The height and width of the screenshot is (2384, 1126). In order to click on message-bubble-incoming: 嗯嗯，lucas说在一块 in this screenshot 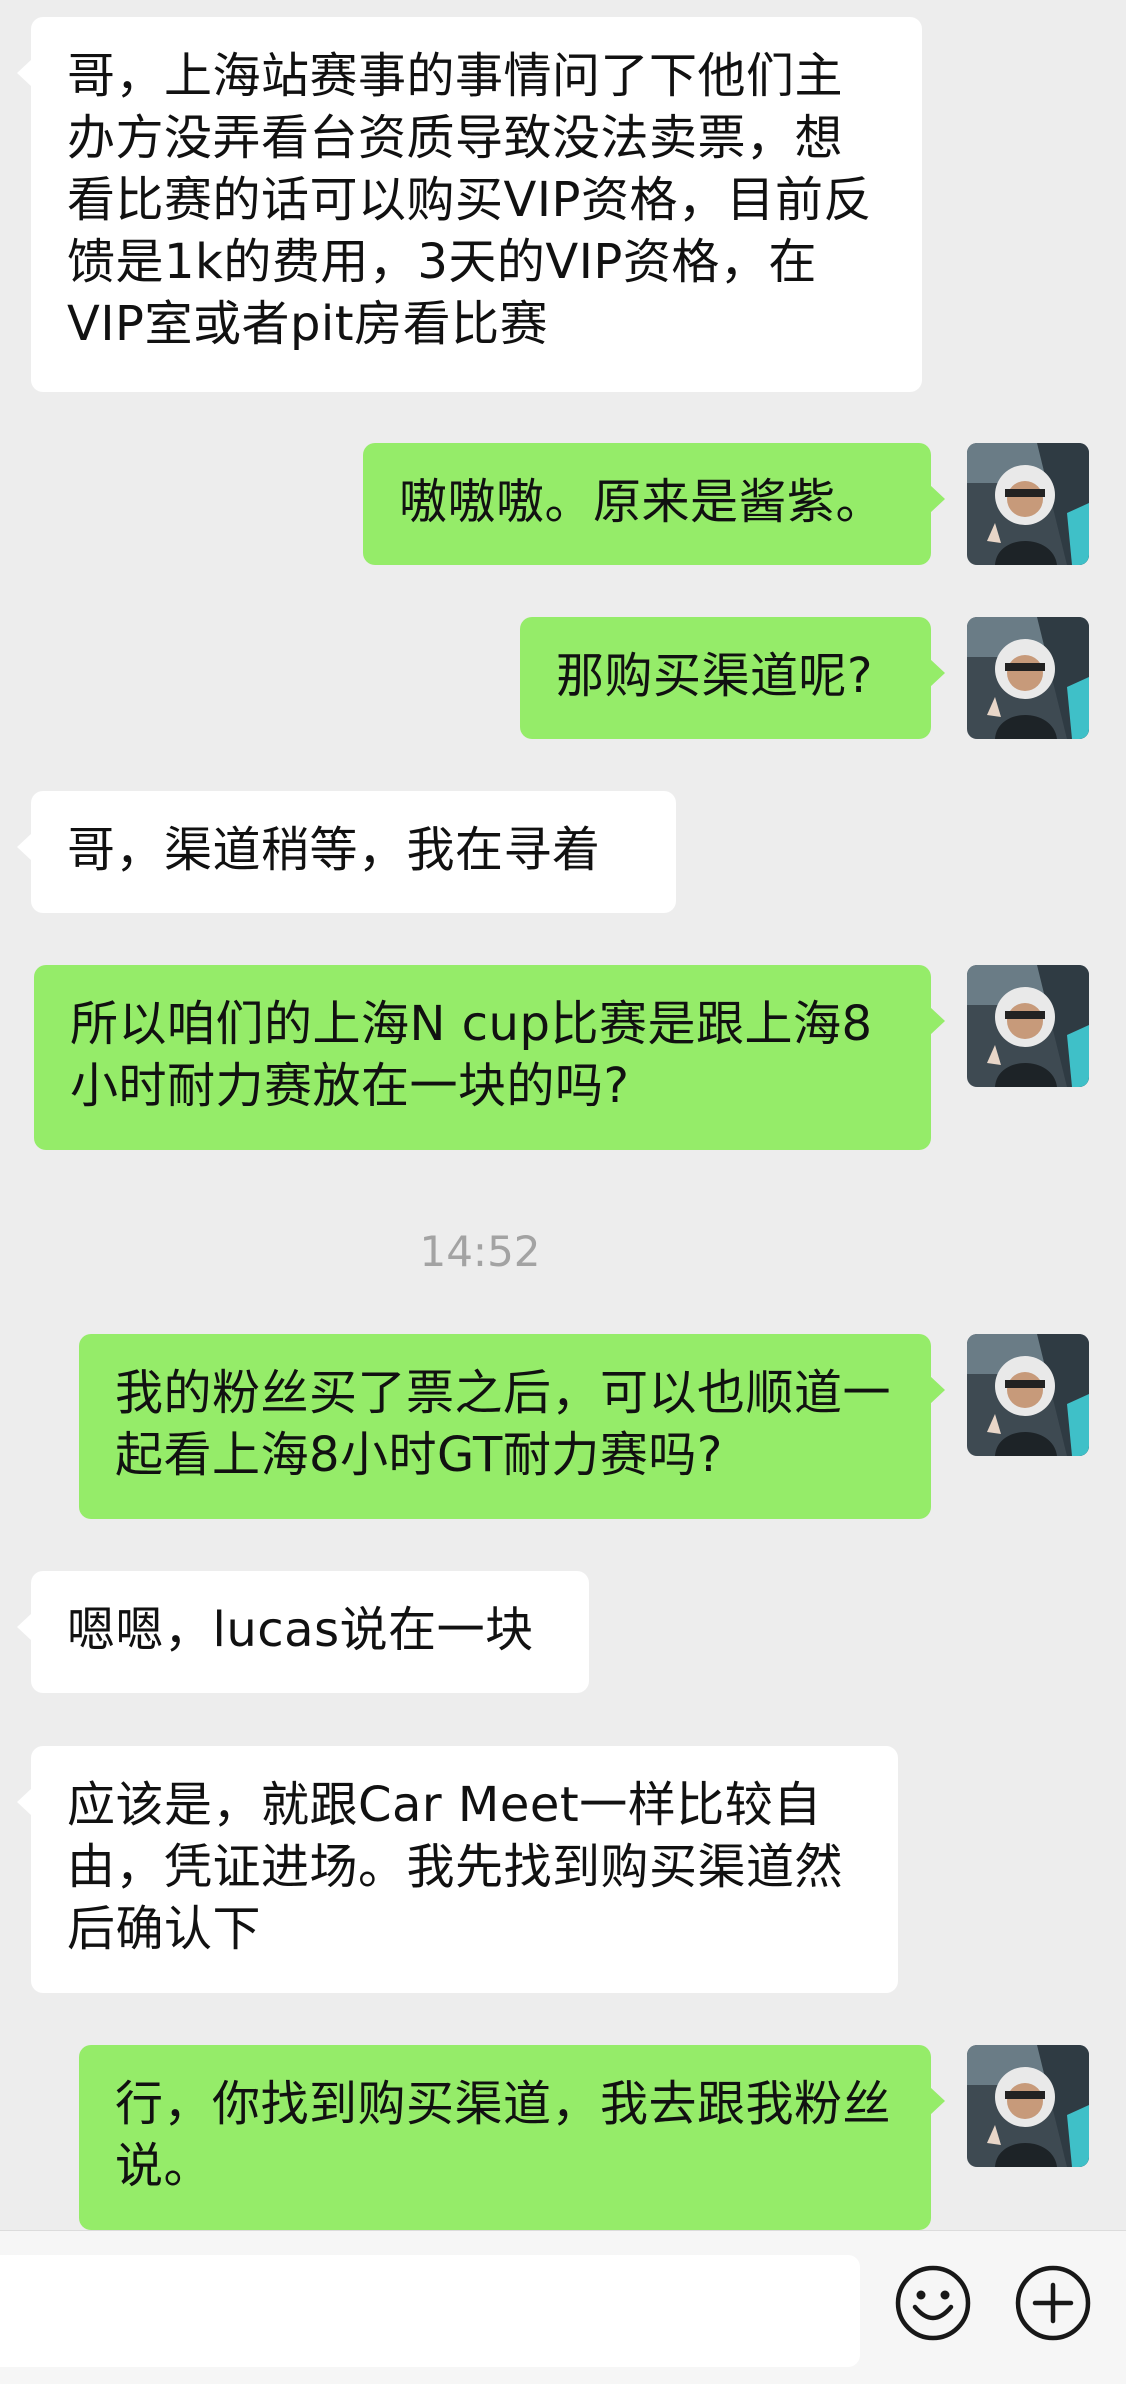, I will do `click(303, 1632)`.